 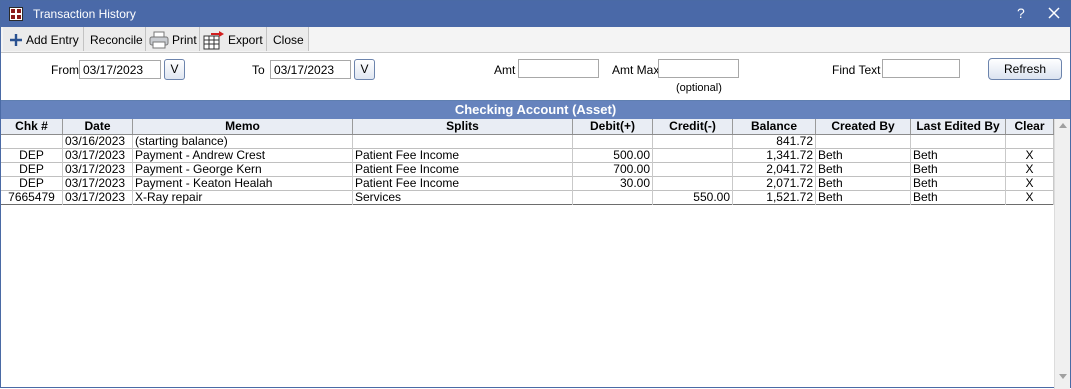 I want to click on reconcile-label: Reconcile, so click(x=116, y=39).